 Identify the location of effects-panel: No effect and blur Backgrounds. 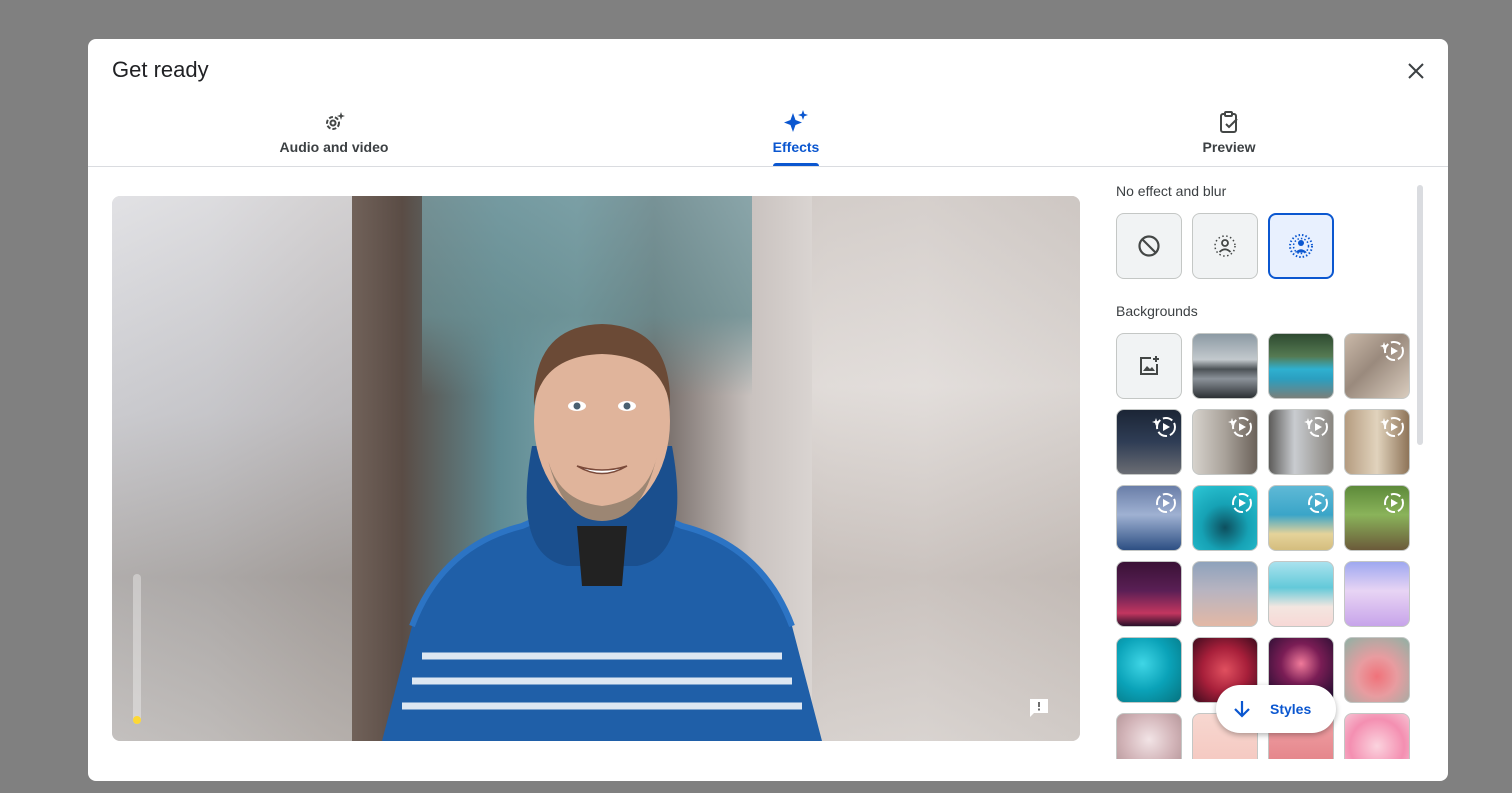
(1268, 469).